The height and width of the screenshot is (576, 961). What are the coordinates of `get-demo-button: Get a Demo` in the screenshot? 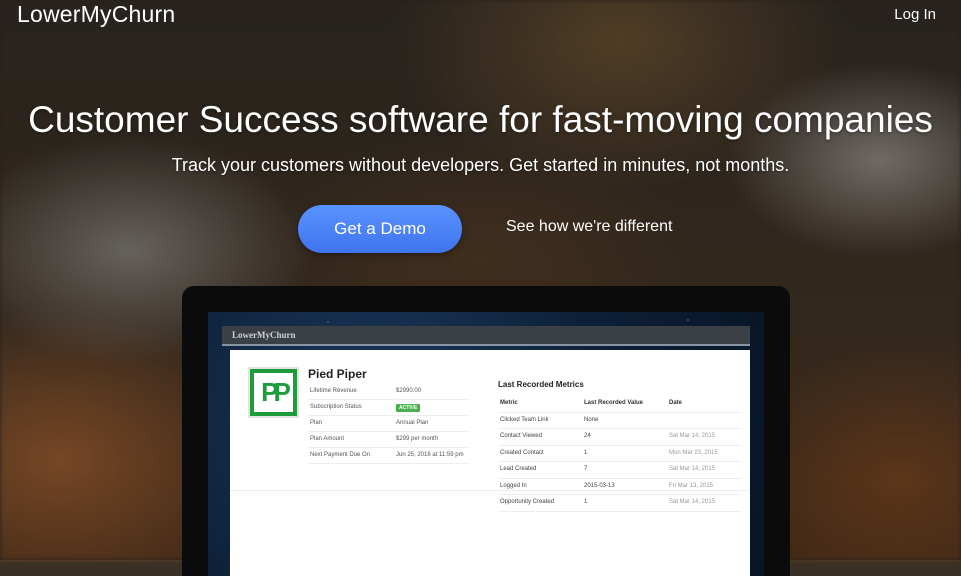 It's located at (380, 229).